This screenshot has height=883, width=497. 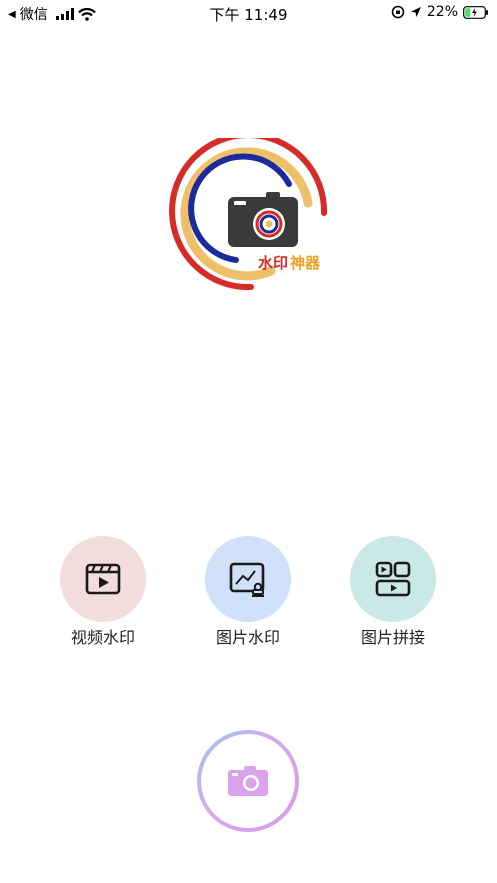 I want to click on camera-button-inner, so click(x=248, y=781).